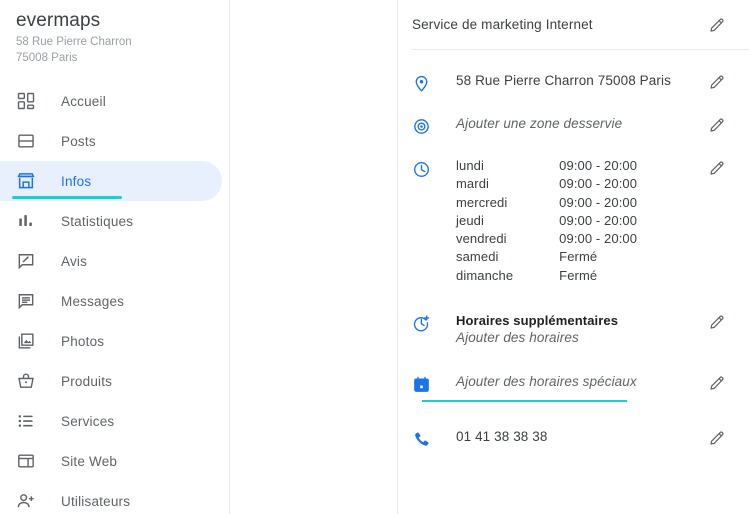 This screenshot has height=514, width=749. I want to click on service-area-icon-cell, so click(434, 125).